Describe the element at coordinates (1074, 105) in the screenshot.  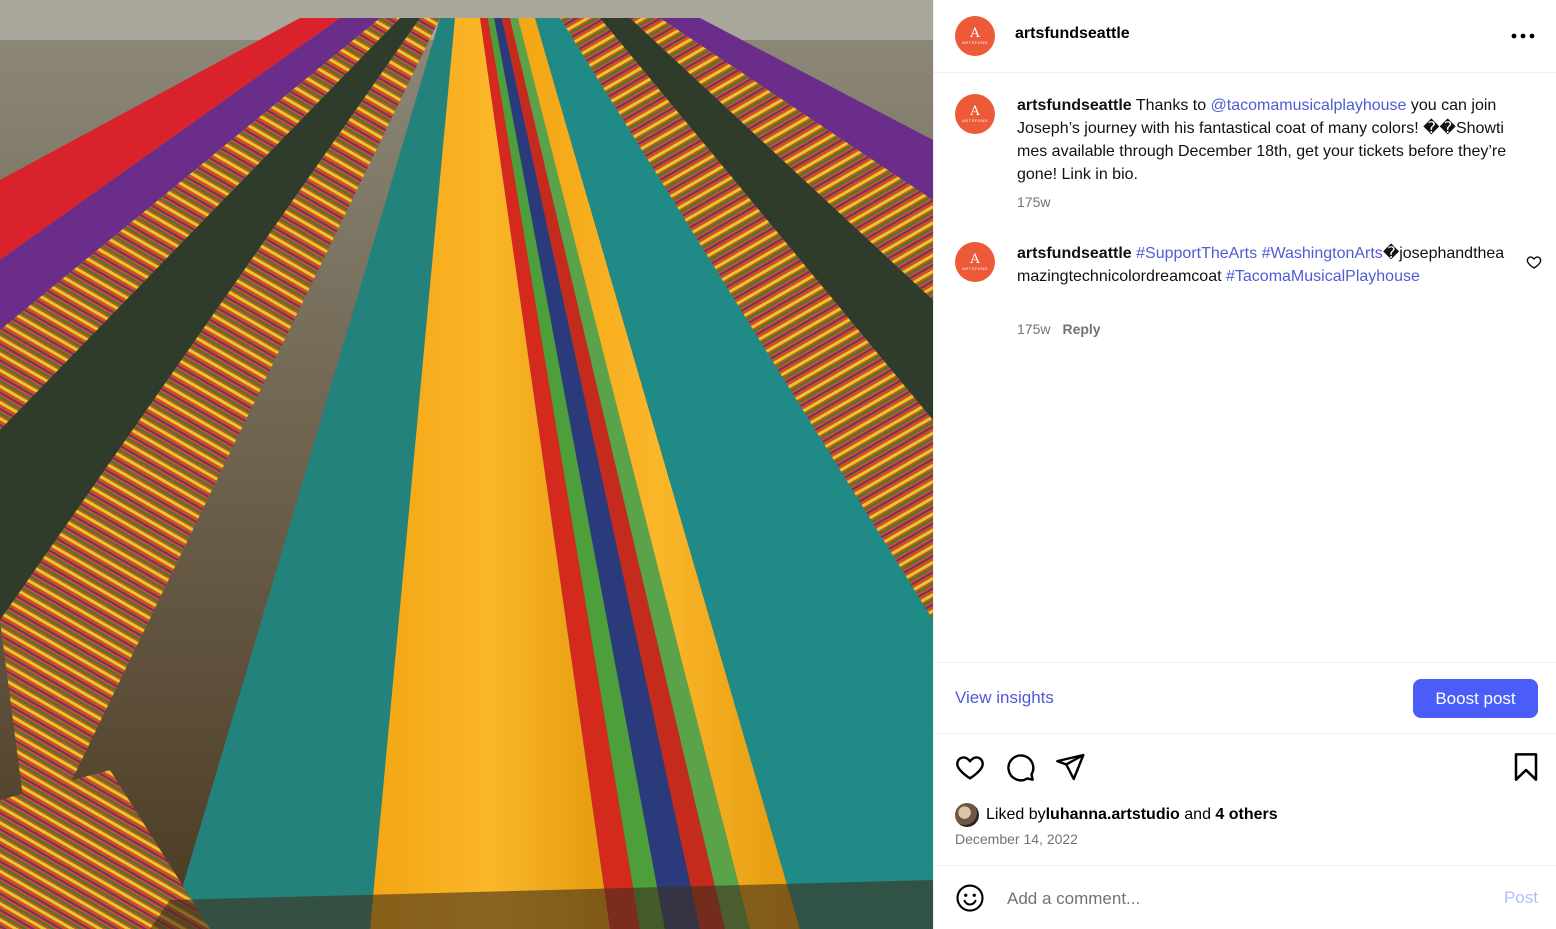
I see `caption-username: artsfundseattle` at that location.